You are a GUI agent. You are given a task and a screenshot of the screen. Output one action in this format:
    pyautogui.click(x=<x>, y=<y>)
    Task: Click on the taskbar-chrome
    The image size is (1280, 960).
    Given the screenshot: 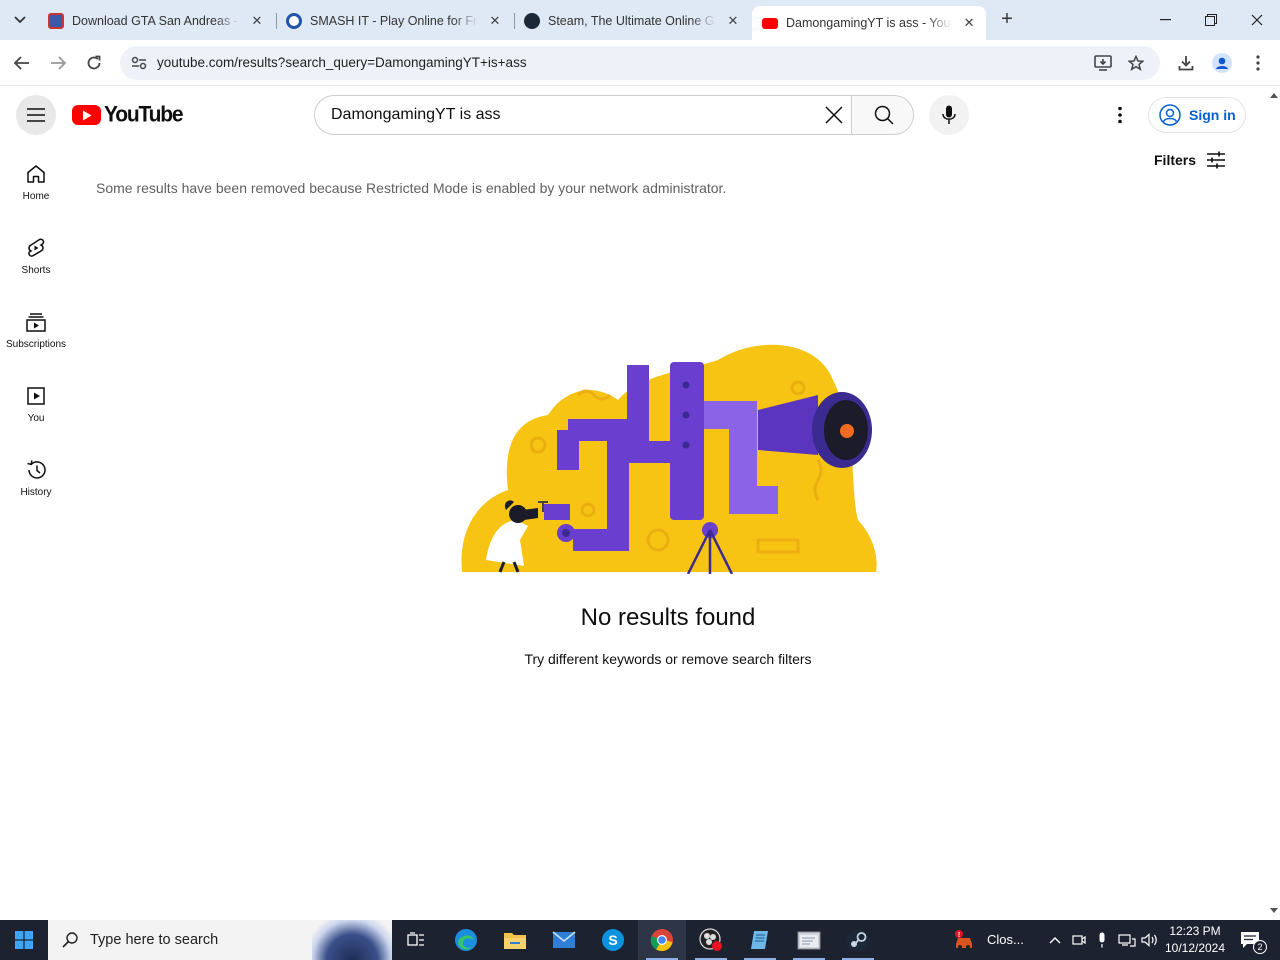 What is the action you would take?
    pyautogui.click(x=662, y=940)
    